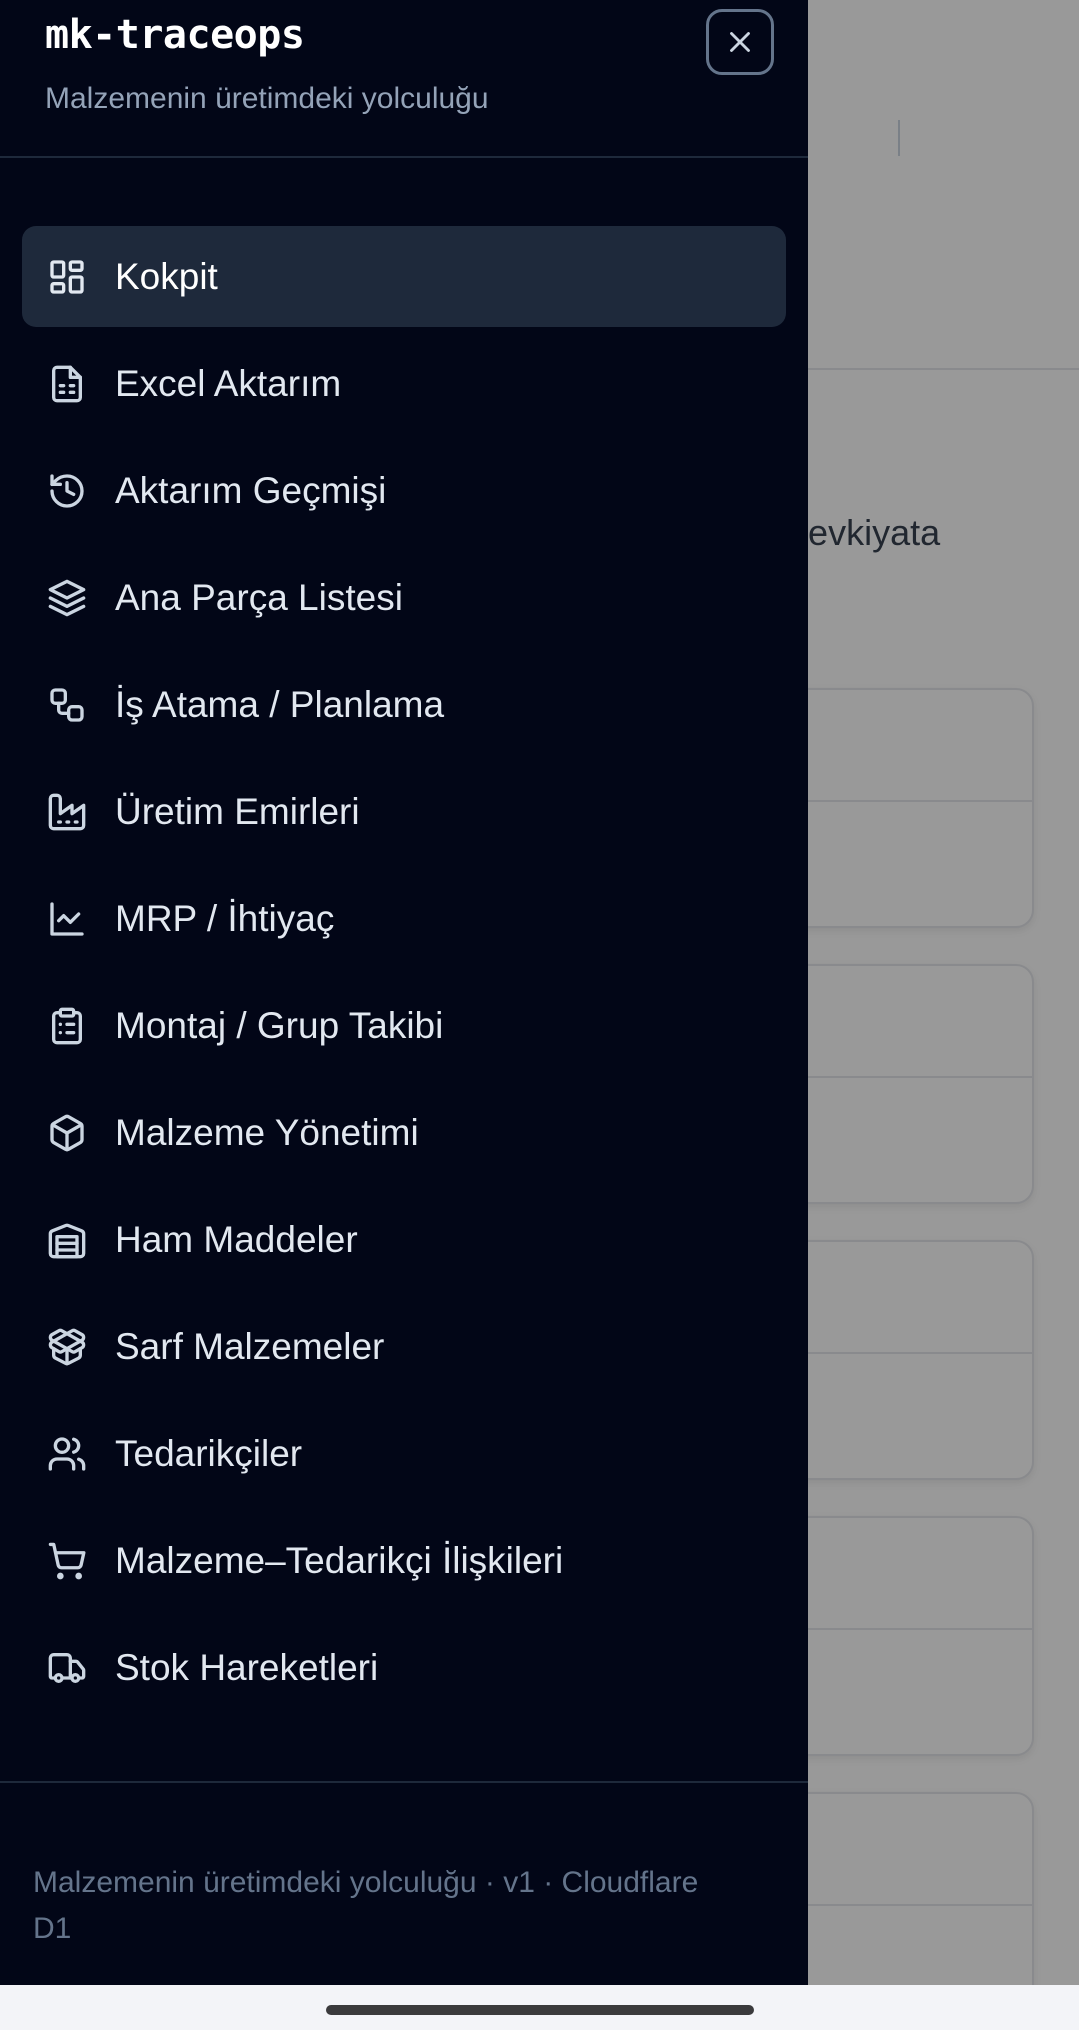 The width and height of the screenshot is (1079, 2030). What do you see at coordinates (209, 1453) in the screenshot?
I see `sidebar-item-label: Tedarikçiler` at bounding box center [209, 1453].